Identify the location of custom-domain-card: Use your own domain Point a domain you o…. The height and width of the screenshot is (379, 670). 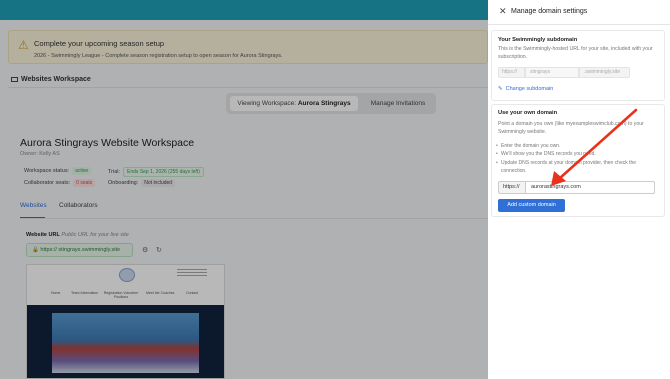
(578, 160).